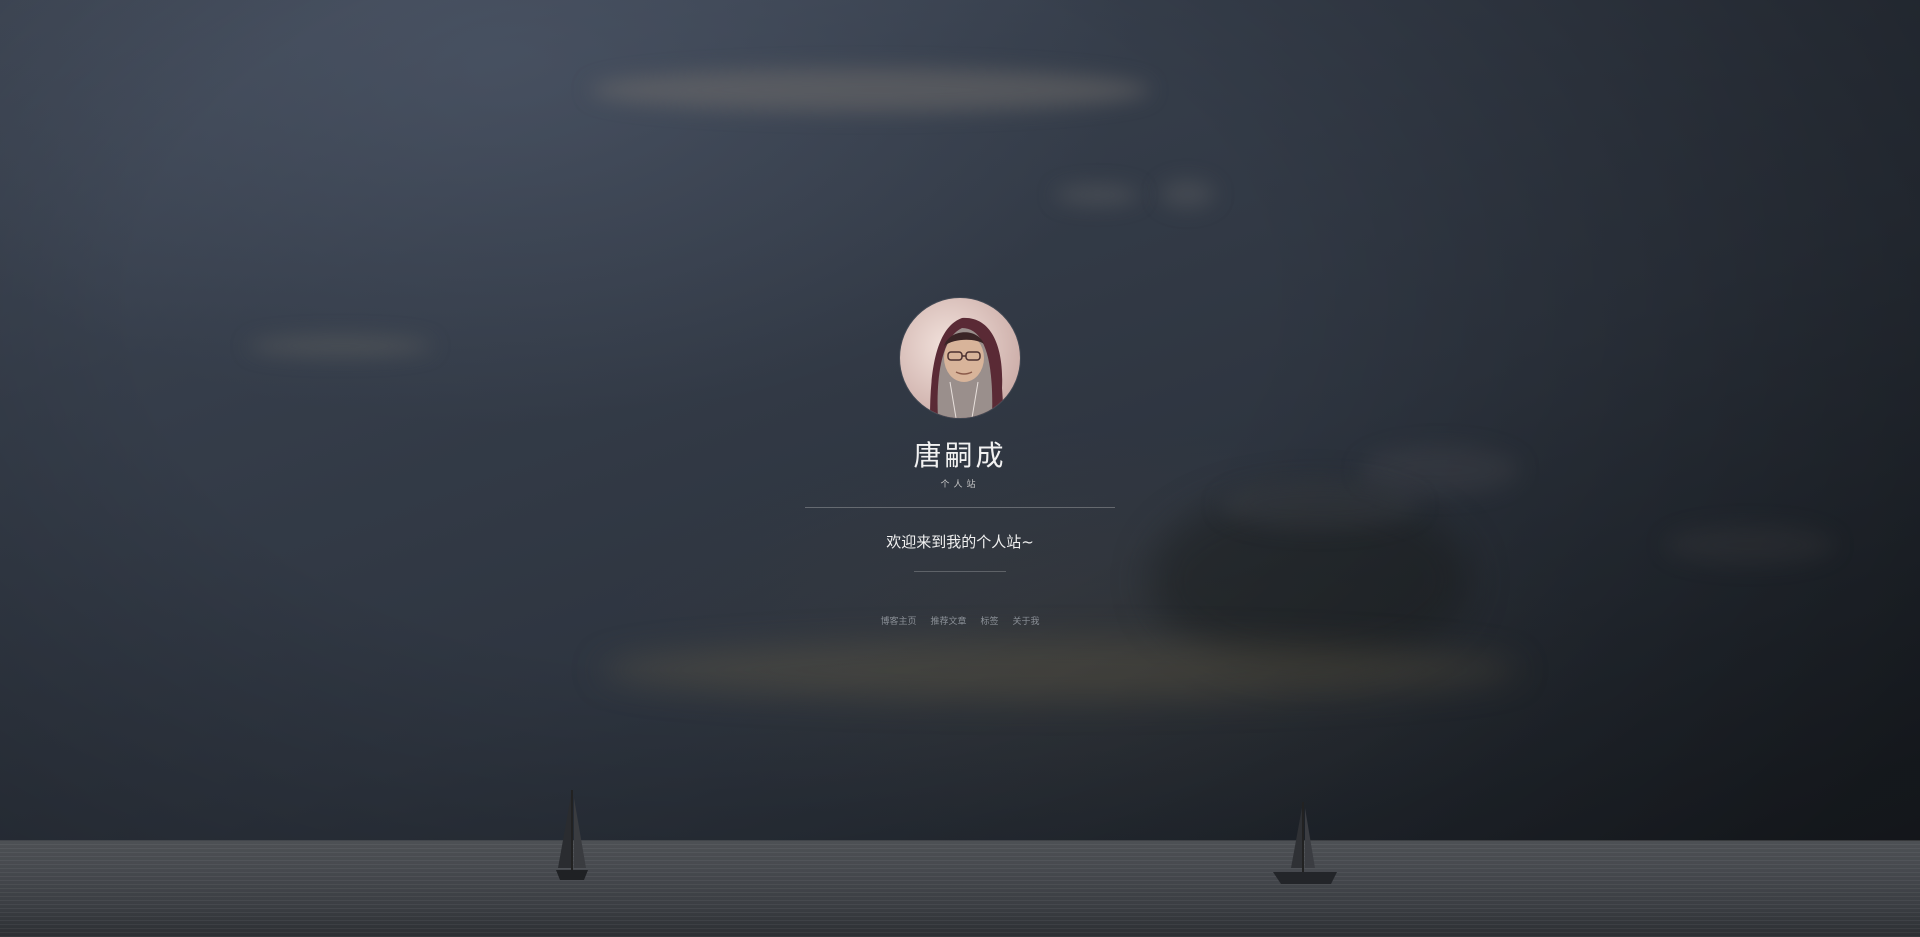 The height and width of the screenshot is (937, 1920). Describe the element at coordinates (898, 620) in the screenshot. I see `nav-link-blog-home: 博客主页` at that location.